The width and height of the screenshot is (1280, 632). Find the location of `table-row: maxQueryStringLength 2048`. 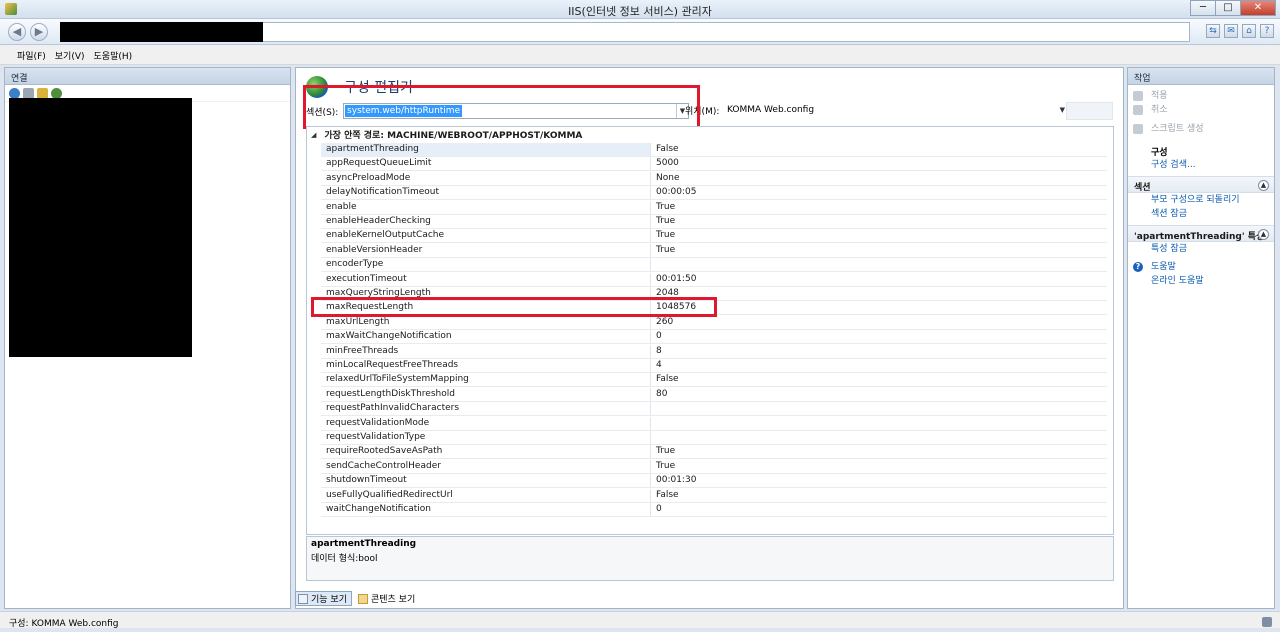

table-row: maxQueryStringLength 2048 is located at coordinates (714, 294).